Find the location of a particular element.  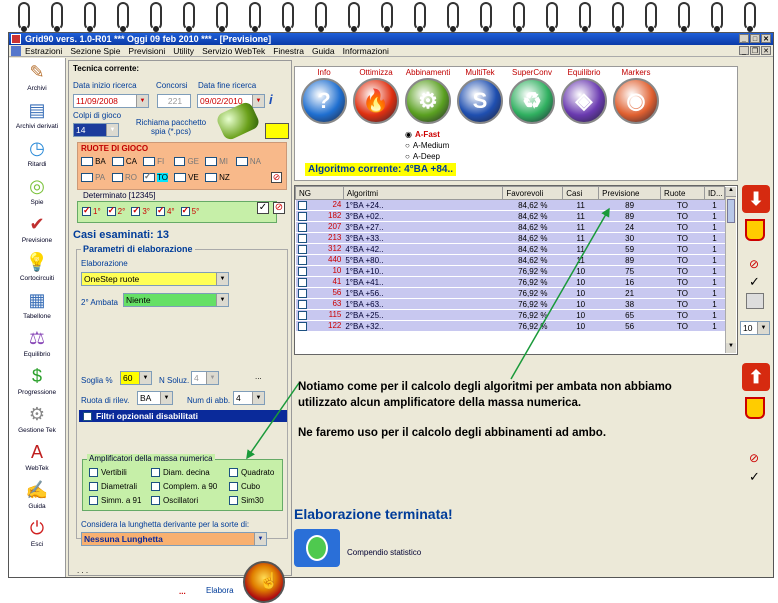

trash-icon is located at coordinates (755, 230).